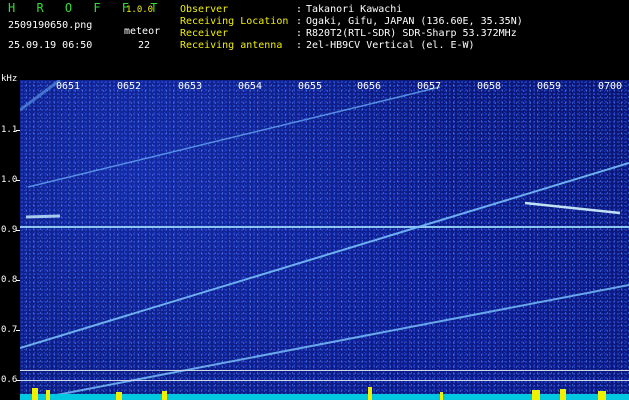 The image size is (629, 400). I want to click on y-tick-label: 1.1, so click(9, 130).